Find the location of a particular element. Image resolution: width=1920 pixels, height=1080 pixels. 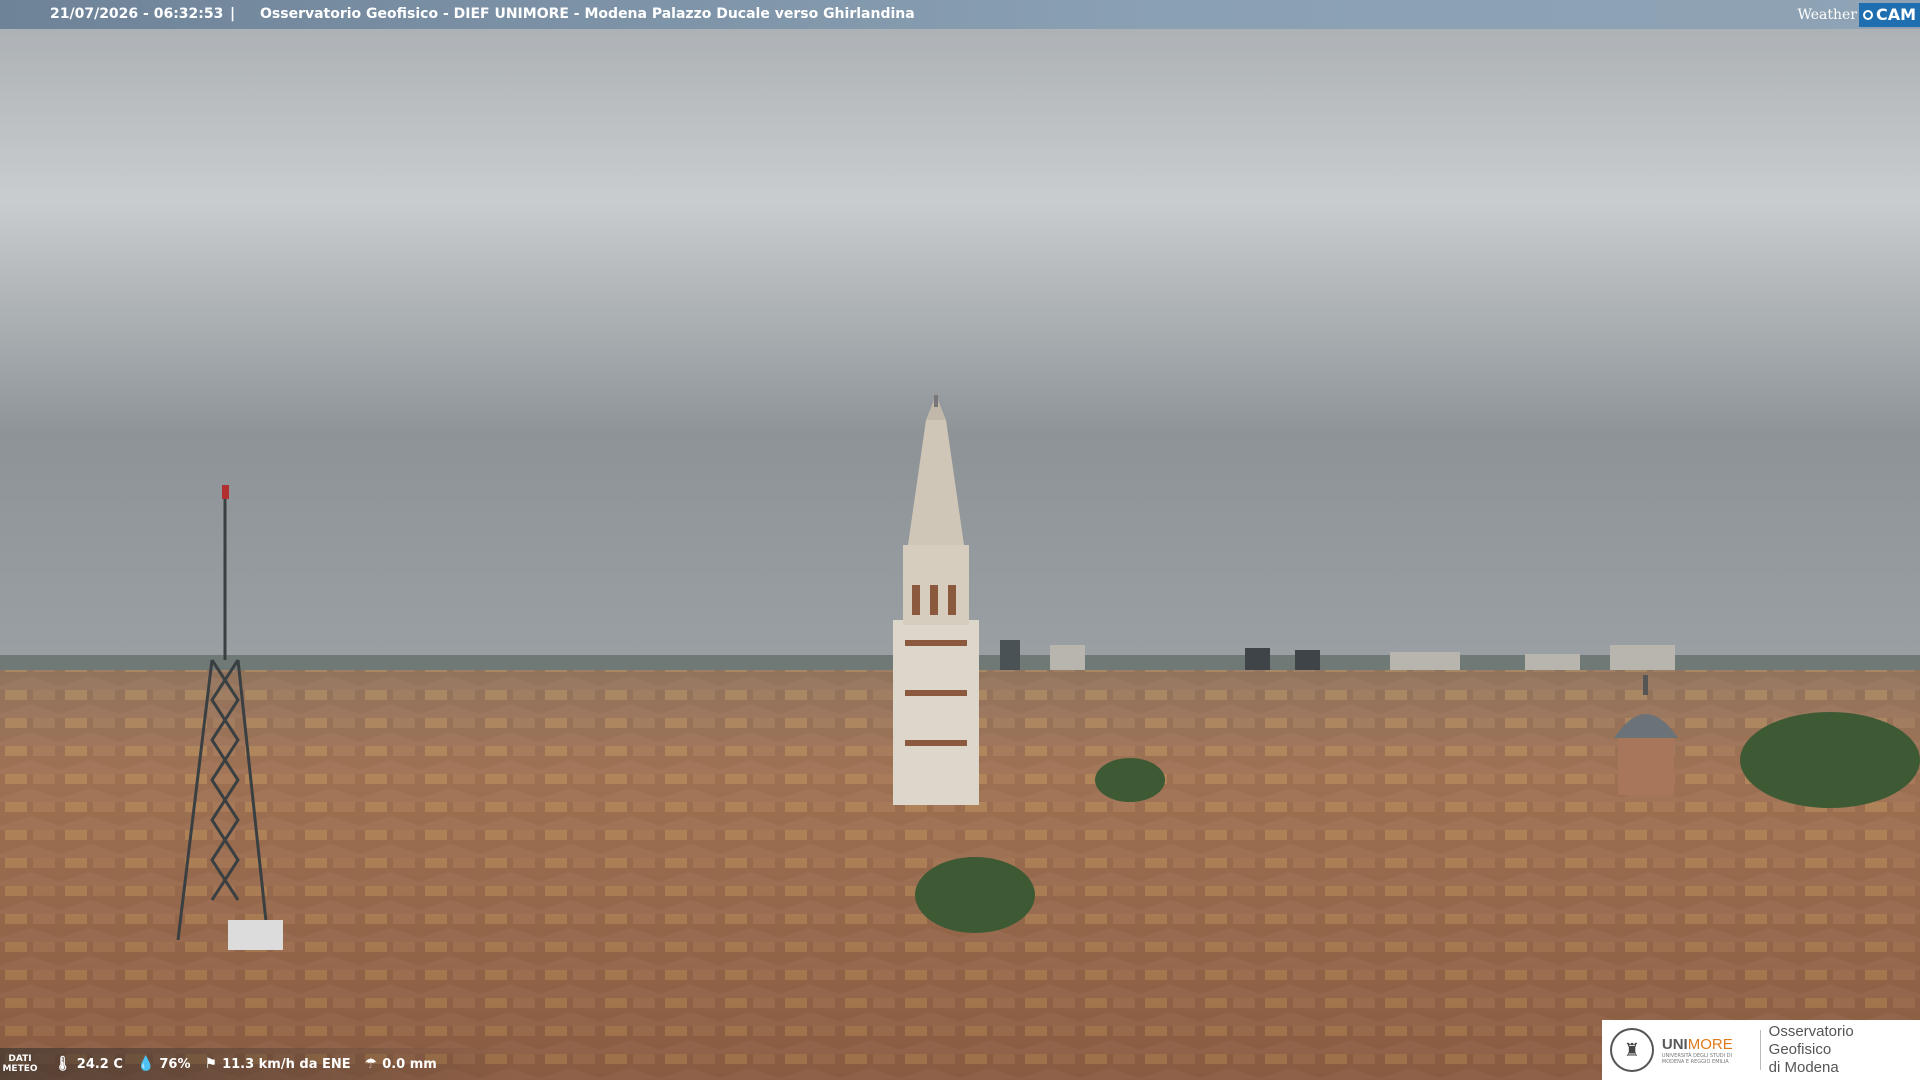

weathercam-logo: Weather CAM is located at coordinates (1858, 14).